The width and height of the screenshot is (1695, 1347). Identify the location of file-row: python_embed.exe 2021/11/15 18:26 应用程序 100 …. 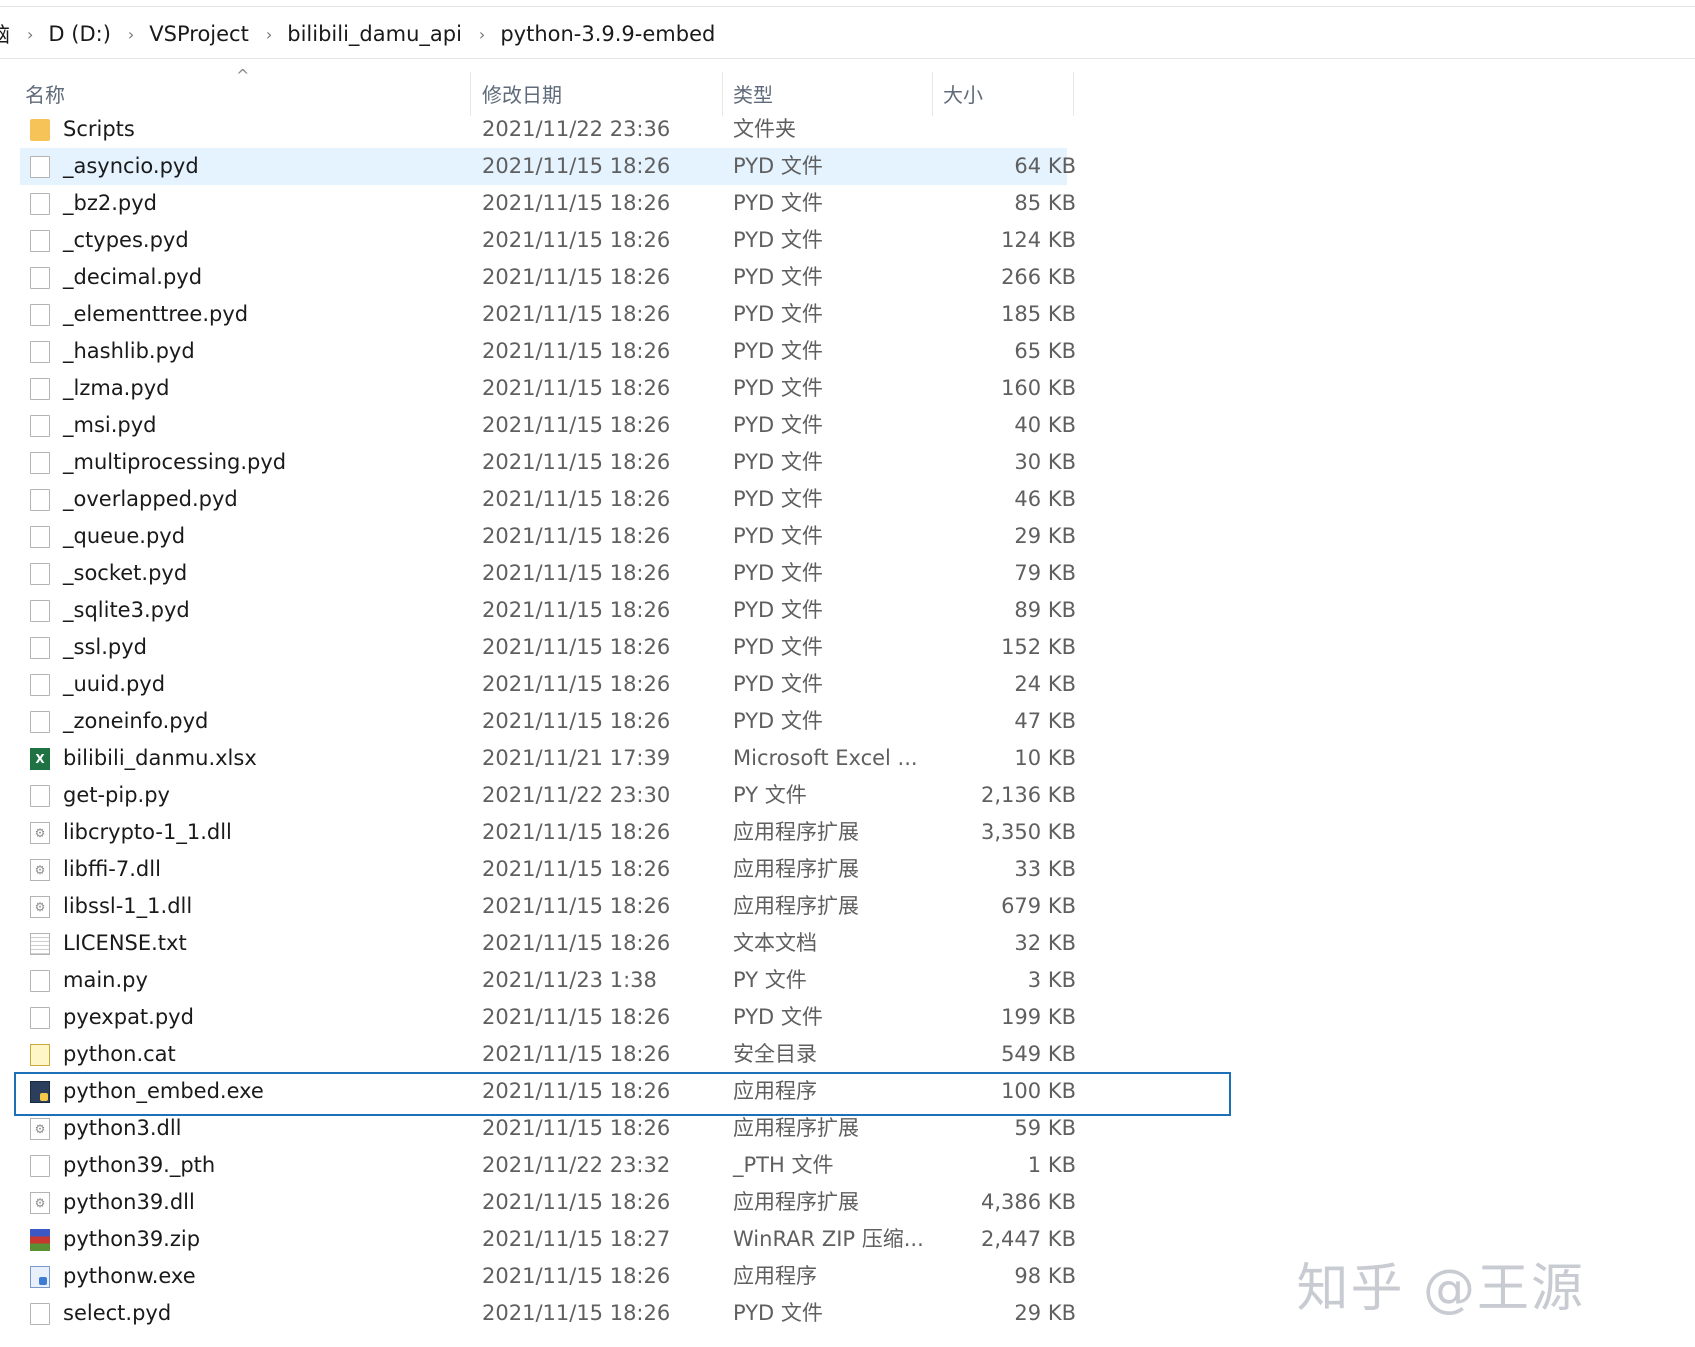
(622, 1094).